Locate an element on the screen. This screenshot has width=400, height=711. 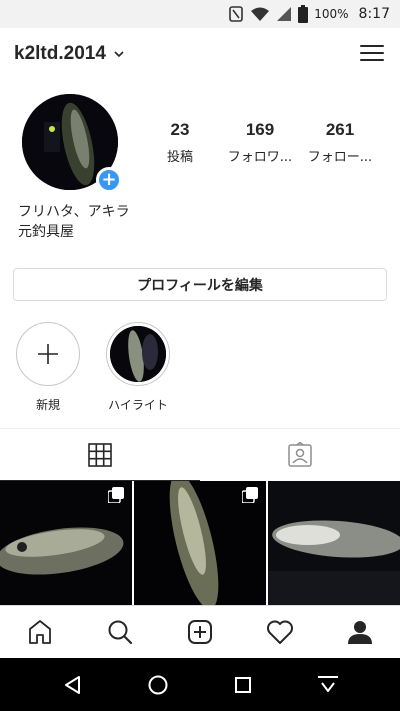
stat-number: 23 is located at coordinates (180, 129).